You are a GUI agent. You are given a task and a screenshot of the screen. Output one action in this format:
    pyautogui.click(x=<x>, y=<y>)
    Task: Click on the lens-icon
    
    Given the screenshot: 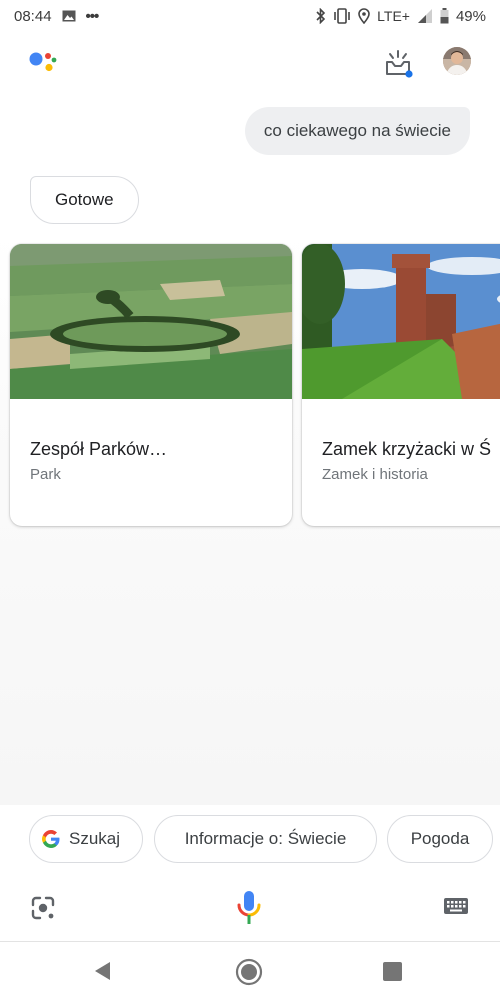 What is the action you would take?
    pyautogui.click(x=43, y=908)
    